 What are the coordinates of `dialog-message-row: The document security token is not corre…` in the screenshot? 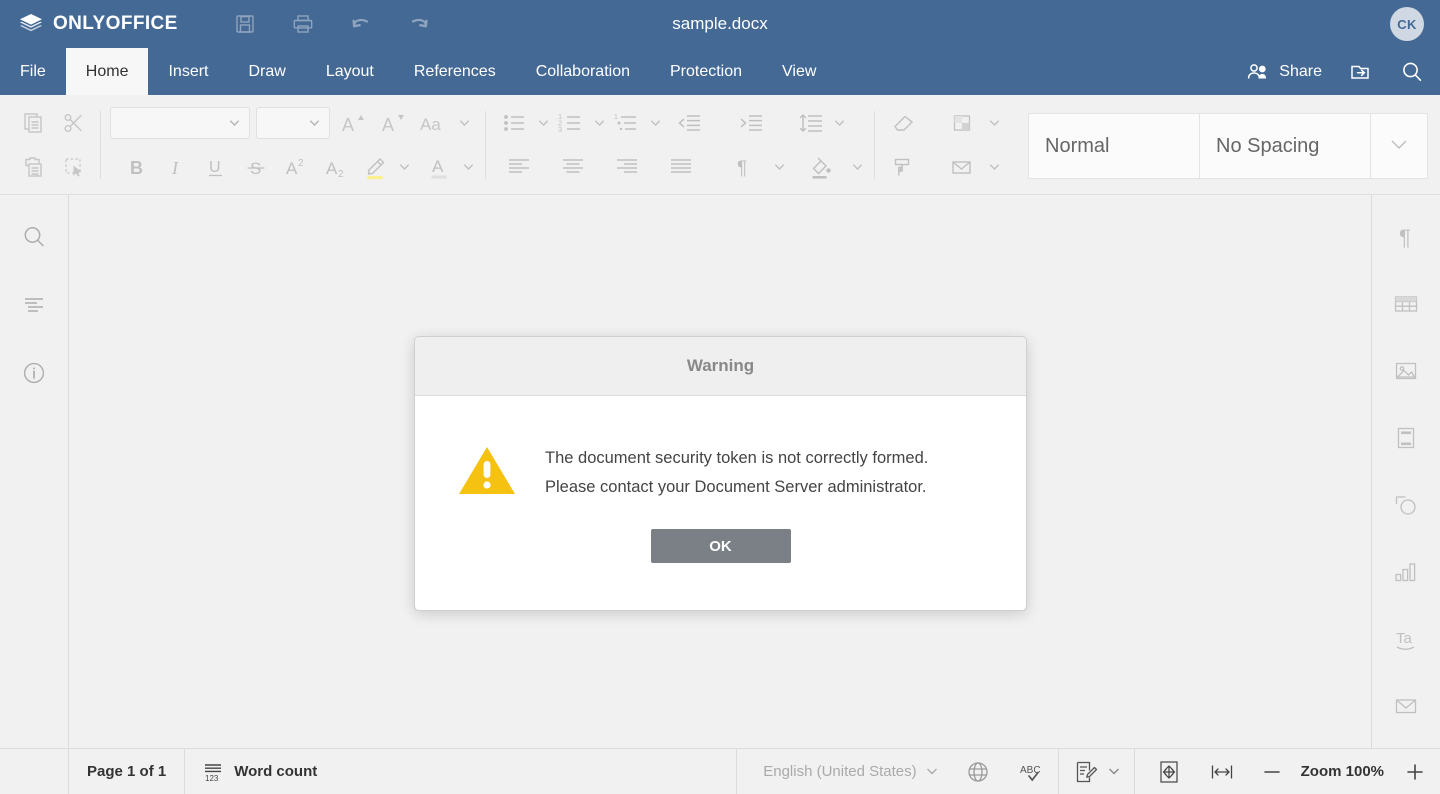 It's located at (720, 449).